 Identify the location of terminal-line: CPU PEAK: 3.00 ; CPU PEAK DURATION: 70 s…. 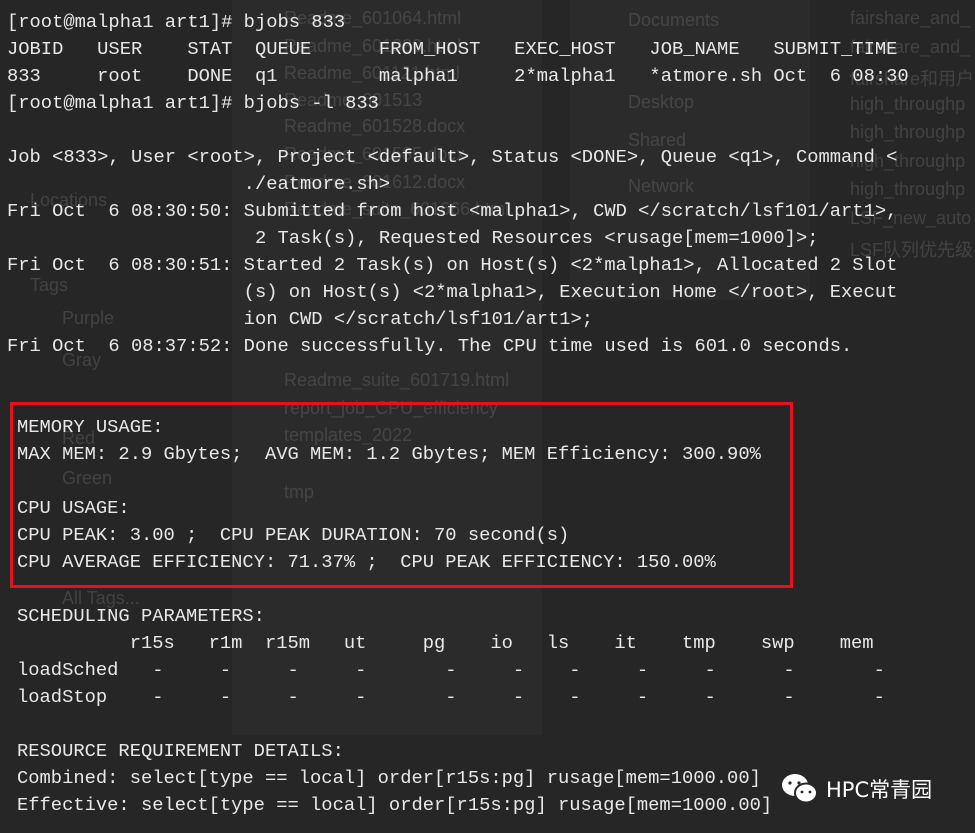
(293, 535).